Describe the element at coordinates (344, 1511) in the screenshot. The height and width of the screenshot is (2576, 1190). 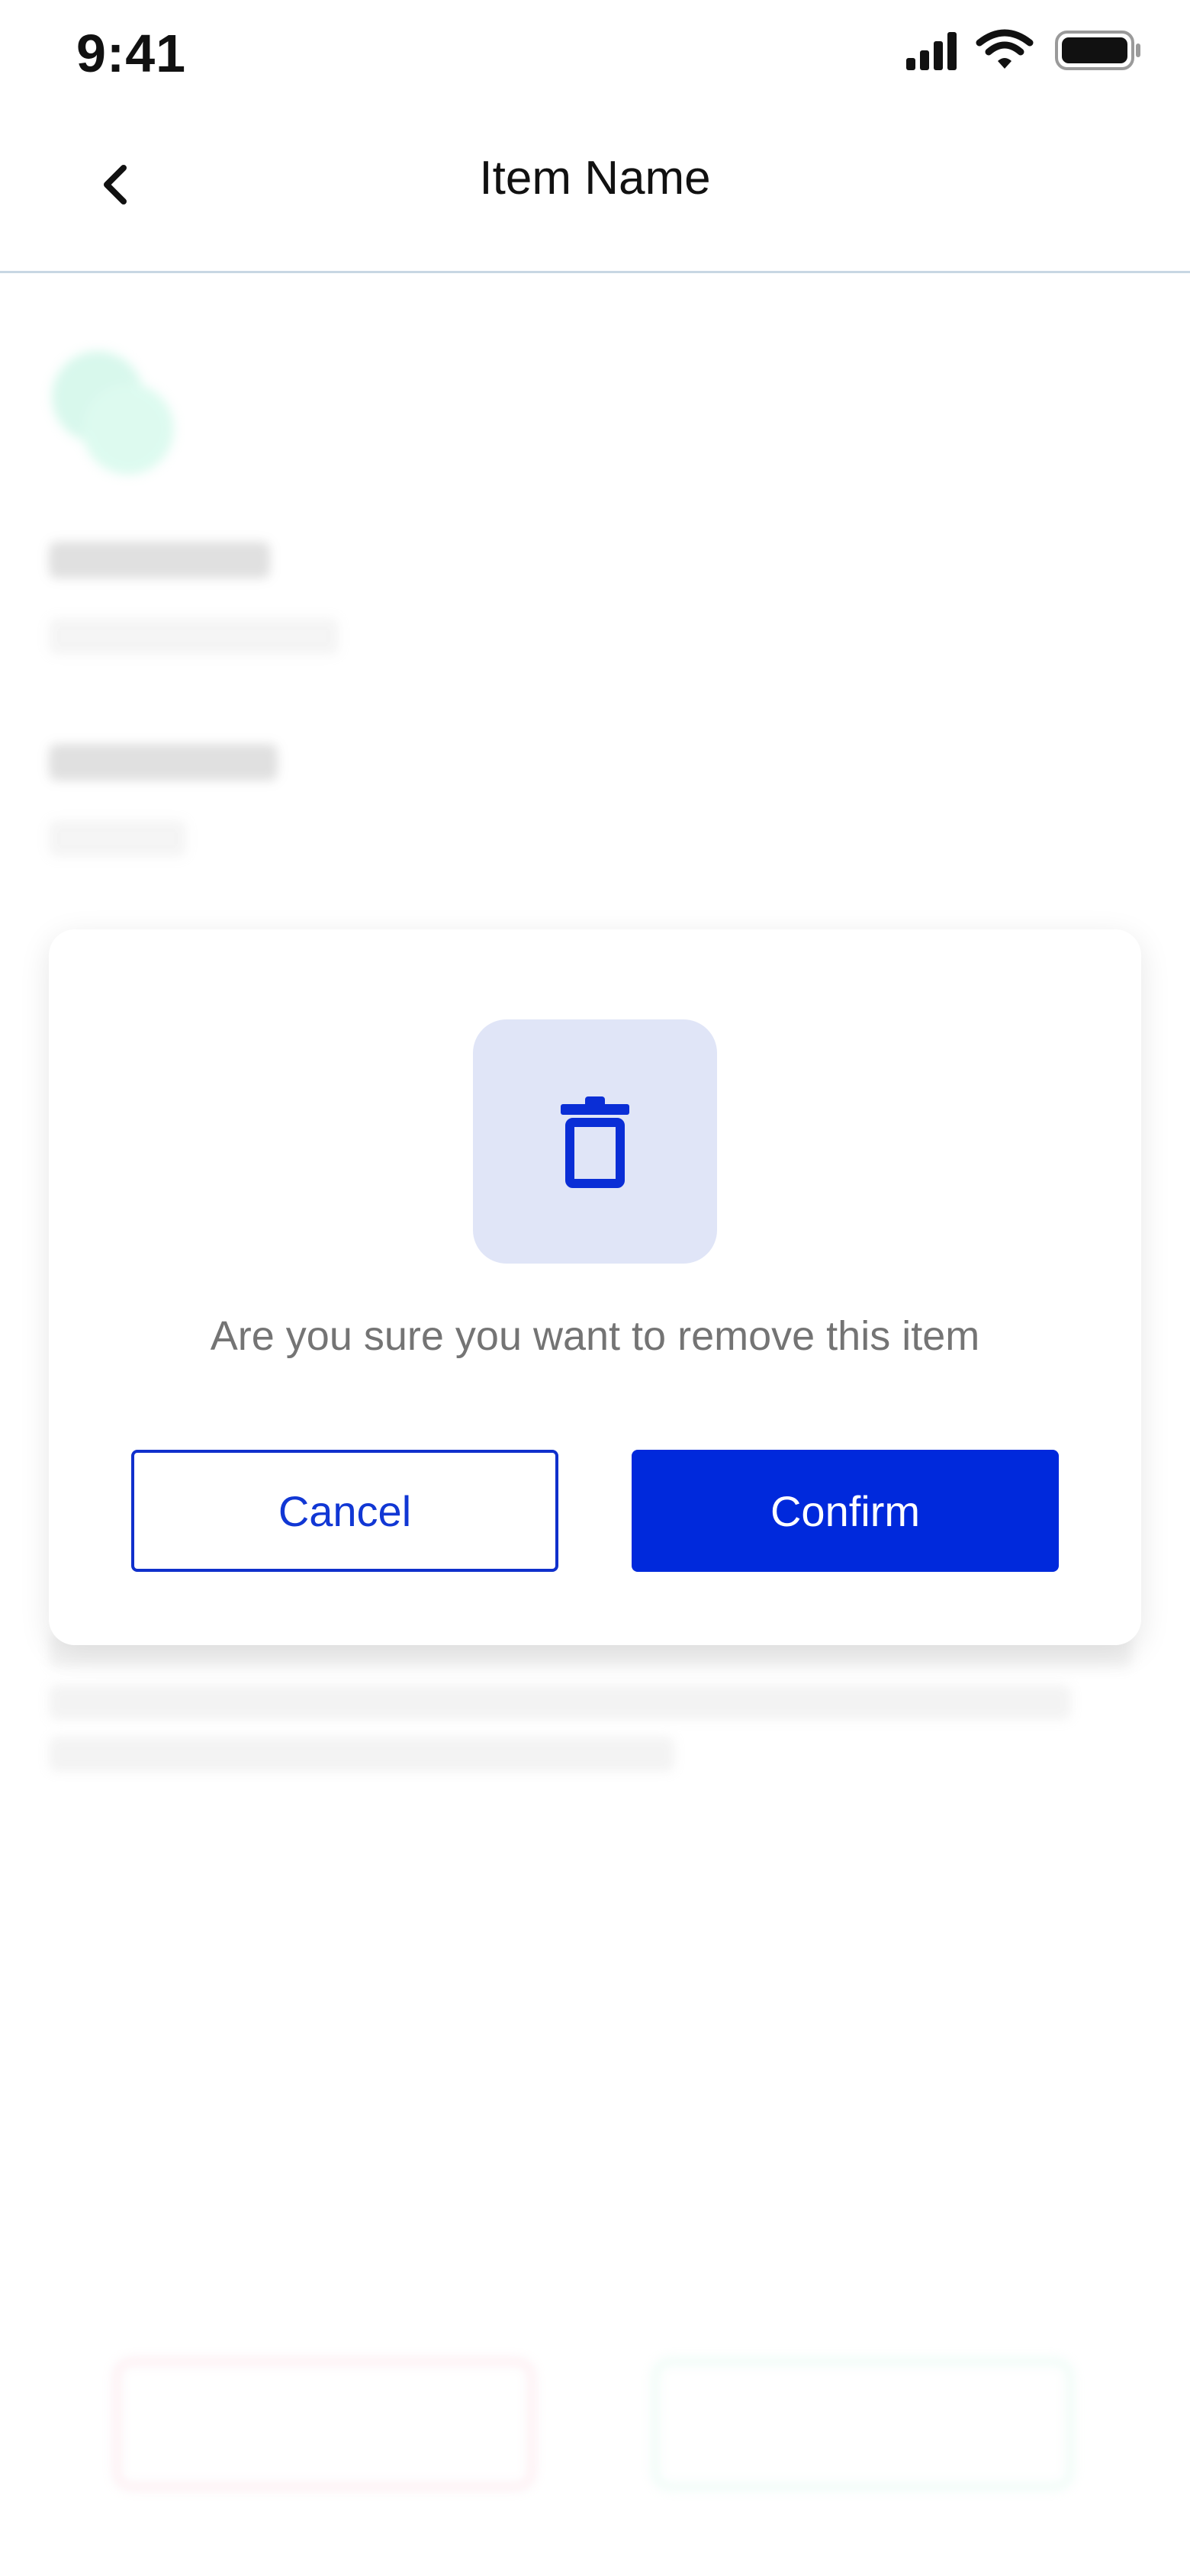
I see `cancel-button: Cancel` at that location.